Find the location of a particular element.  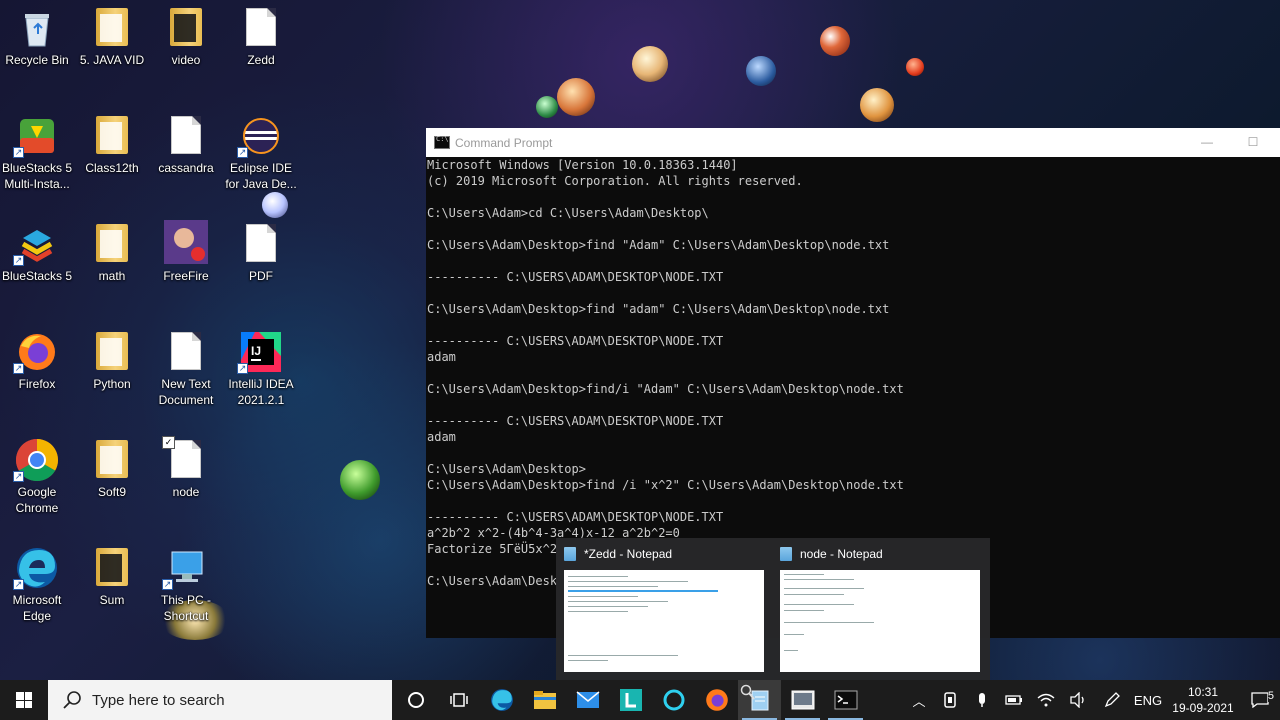

taskbar-photo-app is located at coordinates (802, 700).